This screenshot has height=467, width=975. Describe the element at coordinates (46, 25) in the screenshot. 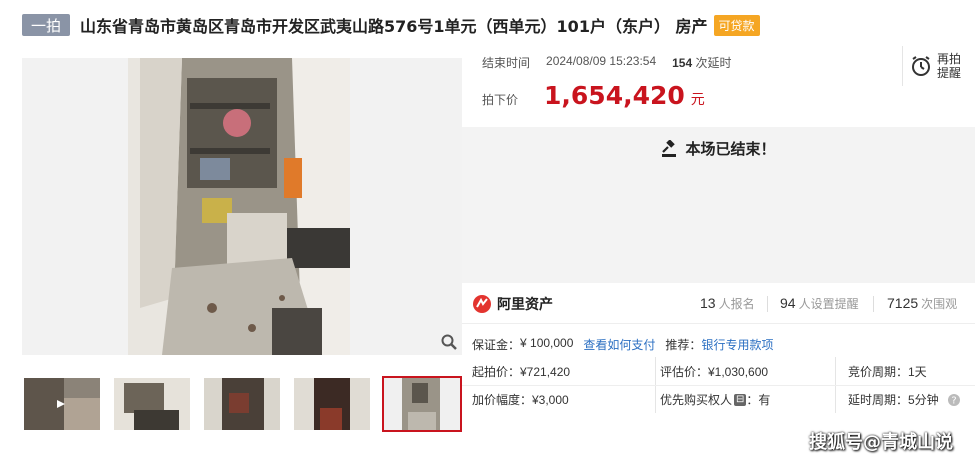

I see `auction-round-badge: 一拍` at that location.